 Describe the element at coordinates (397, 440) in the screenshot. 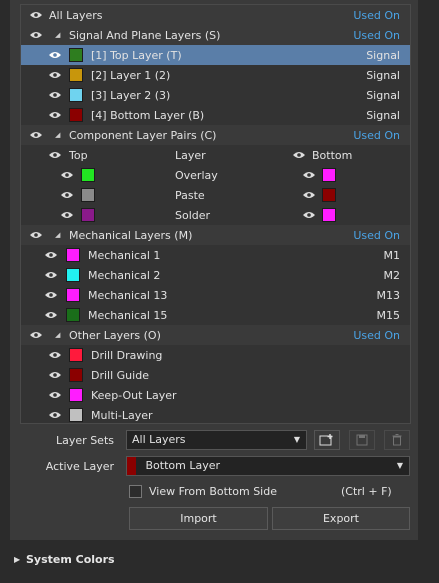

I see `delete-layer-set-button` at that location.